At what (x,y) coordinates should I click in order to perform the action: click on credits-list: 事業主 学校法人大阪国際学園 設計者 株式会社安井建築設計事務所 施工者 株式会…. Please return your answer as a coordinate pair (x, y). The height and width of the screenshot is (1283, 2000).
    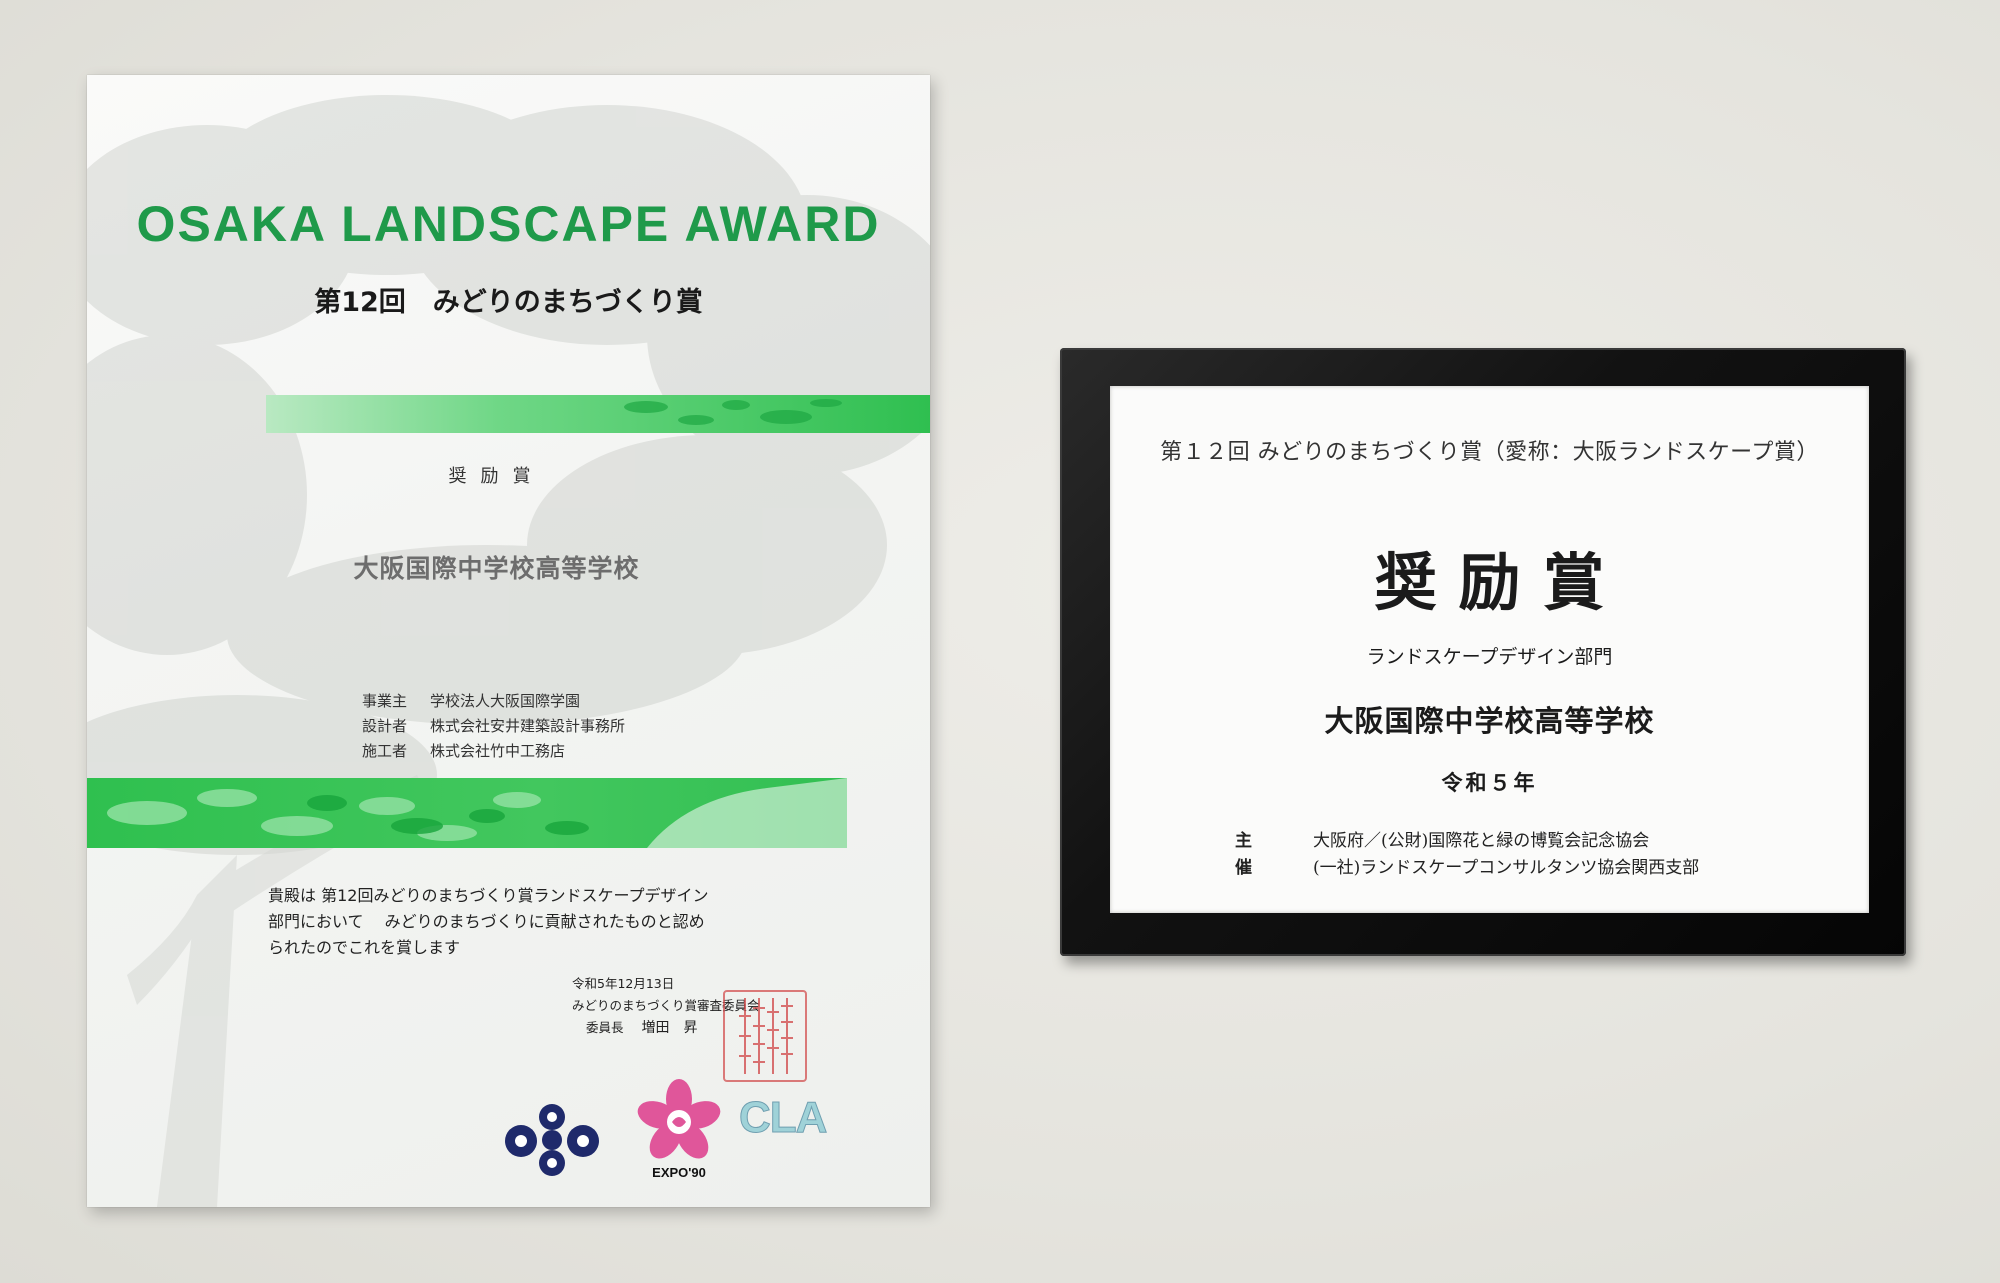
    Looking at the image, I should click on (493, 726).